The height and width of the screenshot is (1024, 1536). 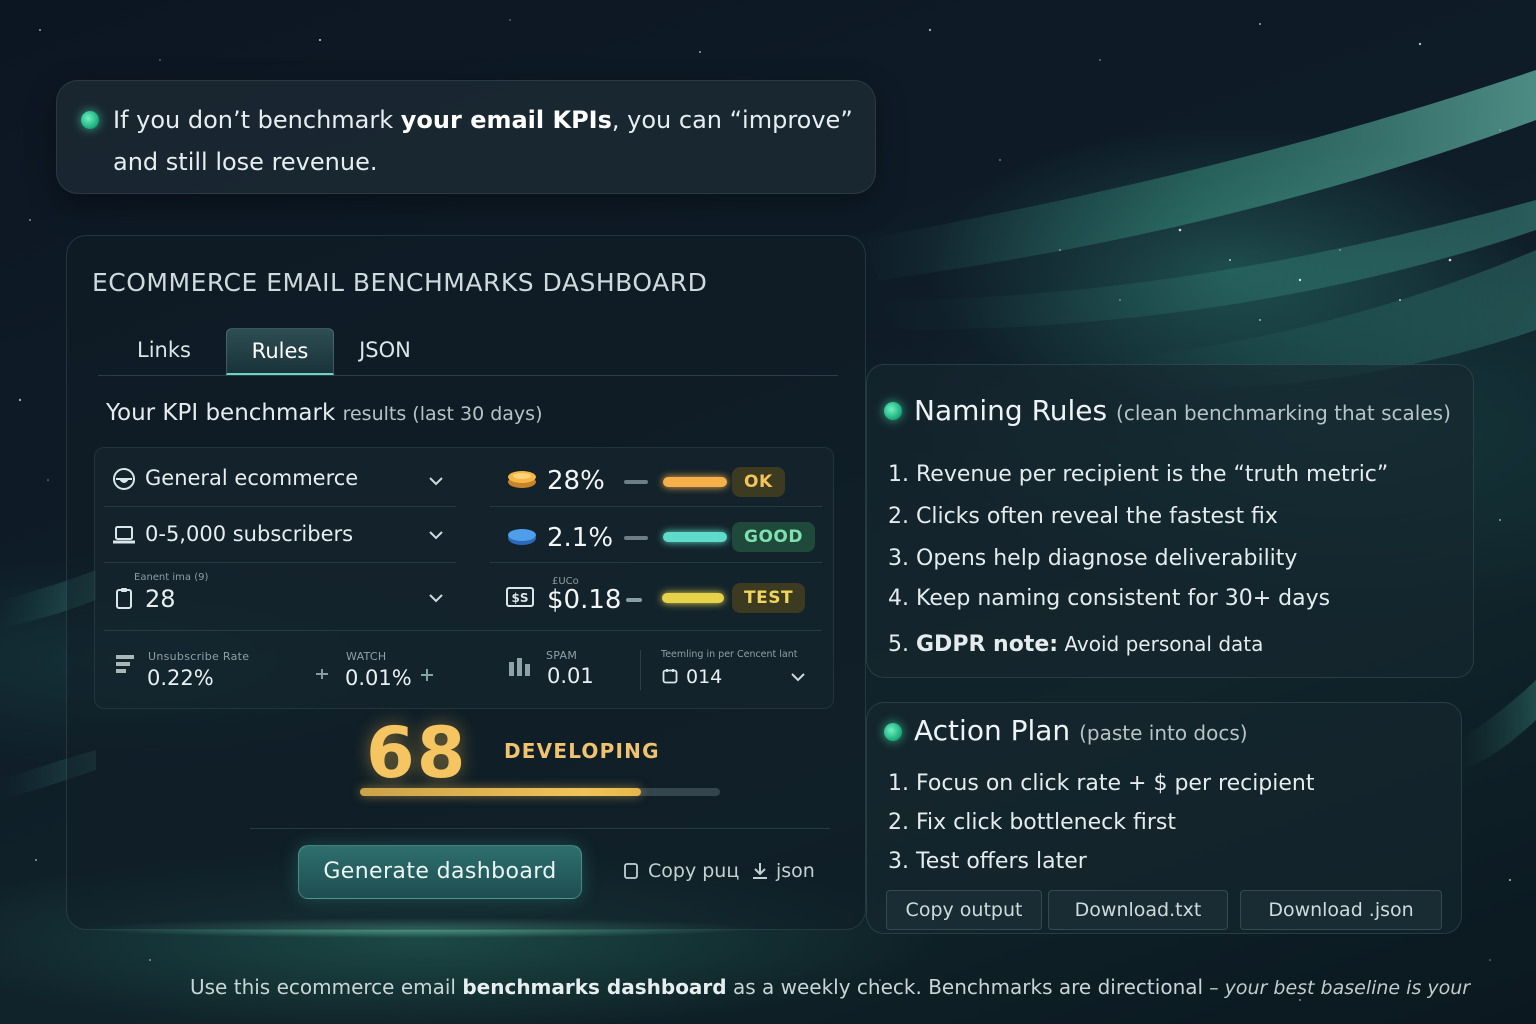 I want to click on kpi-value: 2.1%, so click(x=580, y=538).